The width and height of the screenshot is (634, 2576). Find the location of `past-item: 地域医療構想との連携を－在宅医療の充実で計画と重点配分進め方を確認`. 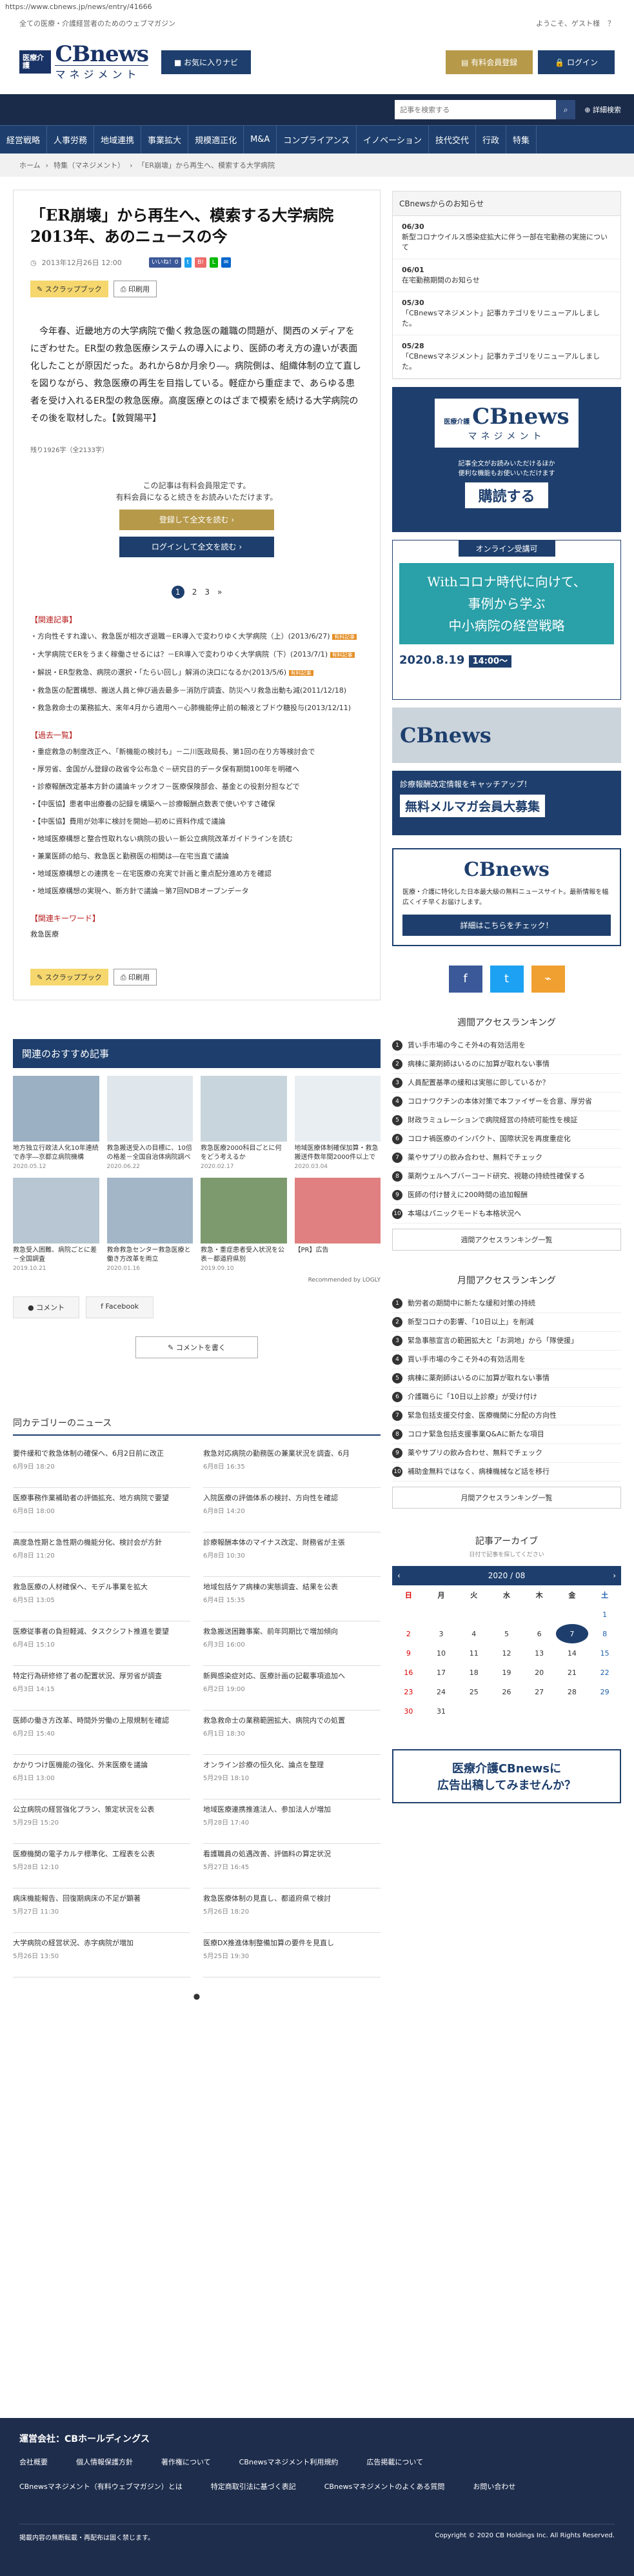

past-item: 地域医療構想との連携を－在宅医療の充実で計画と重点配分進め方を確認 is located at coordinates (196, 873).